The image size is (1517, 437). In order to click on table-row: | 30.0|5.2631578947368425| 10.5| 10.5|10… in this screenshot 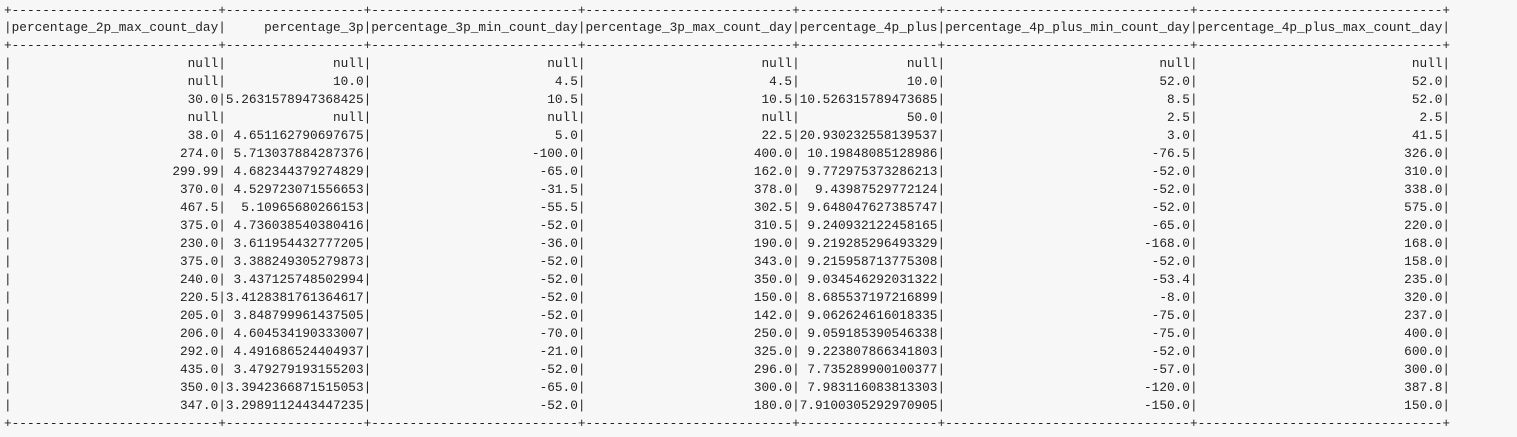, I will do `click(727, 99)`.